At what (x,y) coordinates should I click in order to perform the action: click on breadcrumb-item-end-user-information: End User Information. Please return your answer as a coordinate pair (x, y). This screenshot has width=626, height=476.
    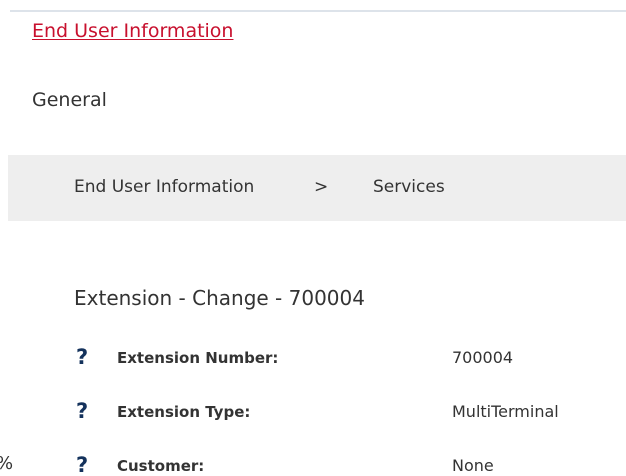
    Looking at the image, I should click on (164, 187).